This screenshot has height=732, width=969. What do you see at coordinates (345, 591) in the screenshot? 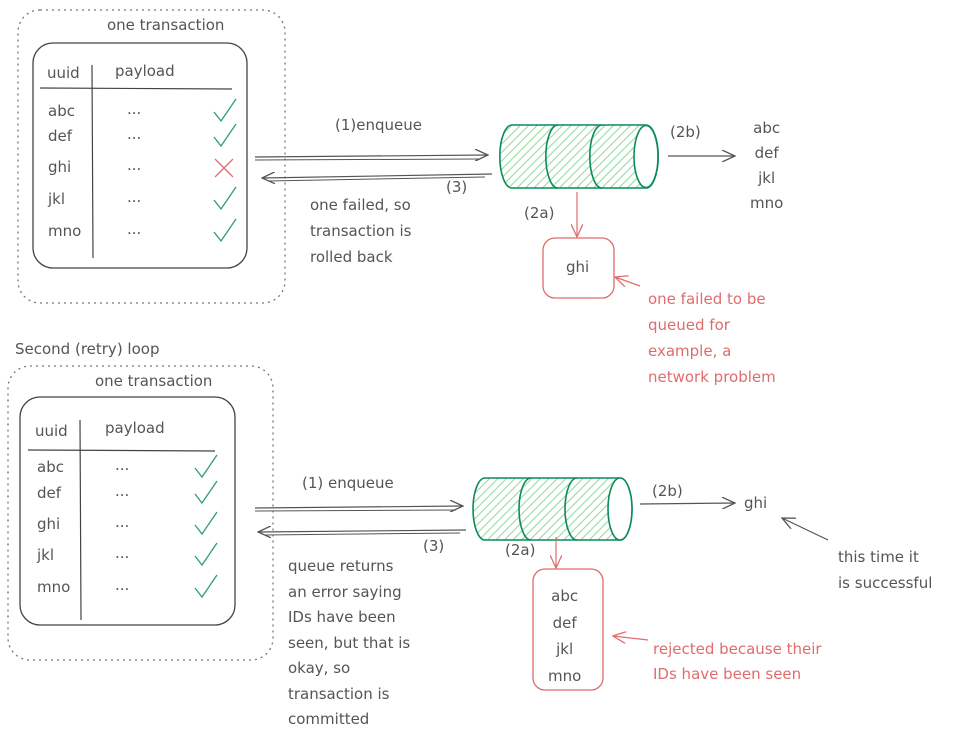
I see `note-line: an error saying` at bounding box center [345, 591].